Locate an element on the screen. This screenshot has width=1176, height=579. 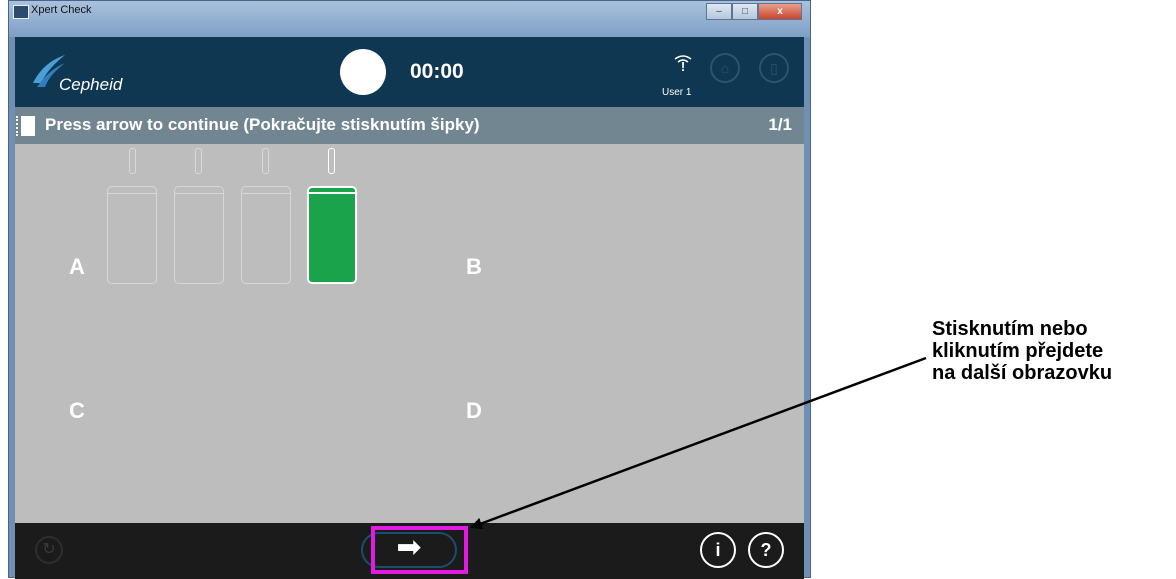
annotation-line-2: kliknutím přejdete is located at coordinates (1018, 351).